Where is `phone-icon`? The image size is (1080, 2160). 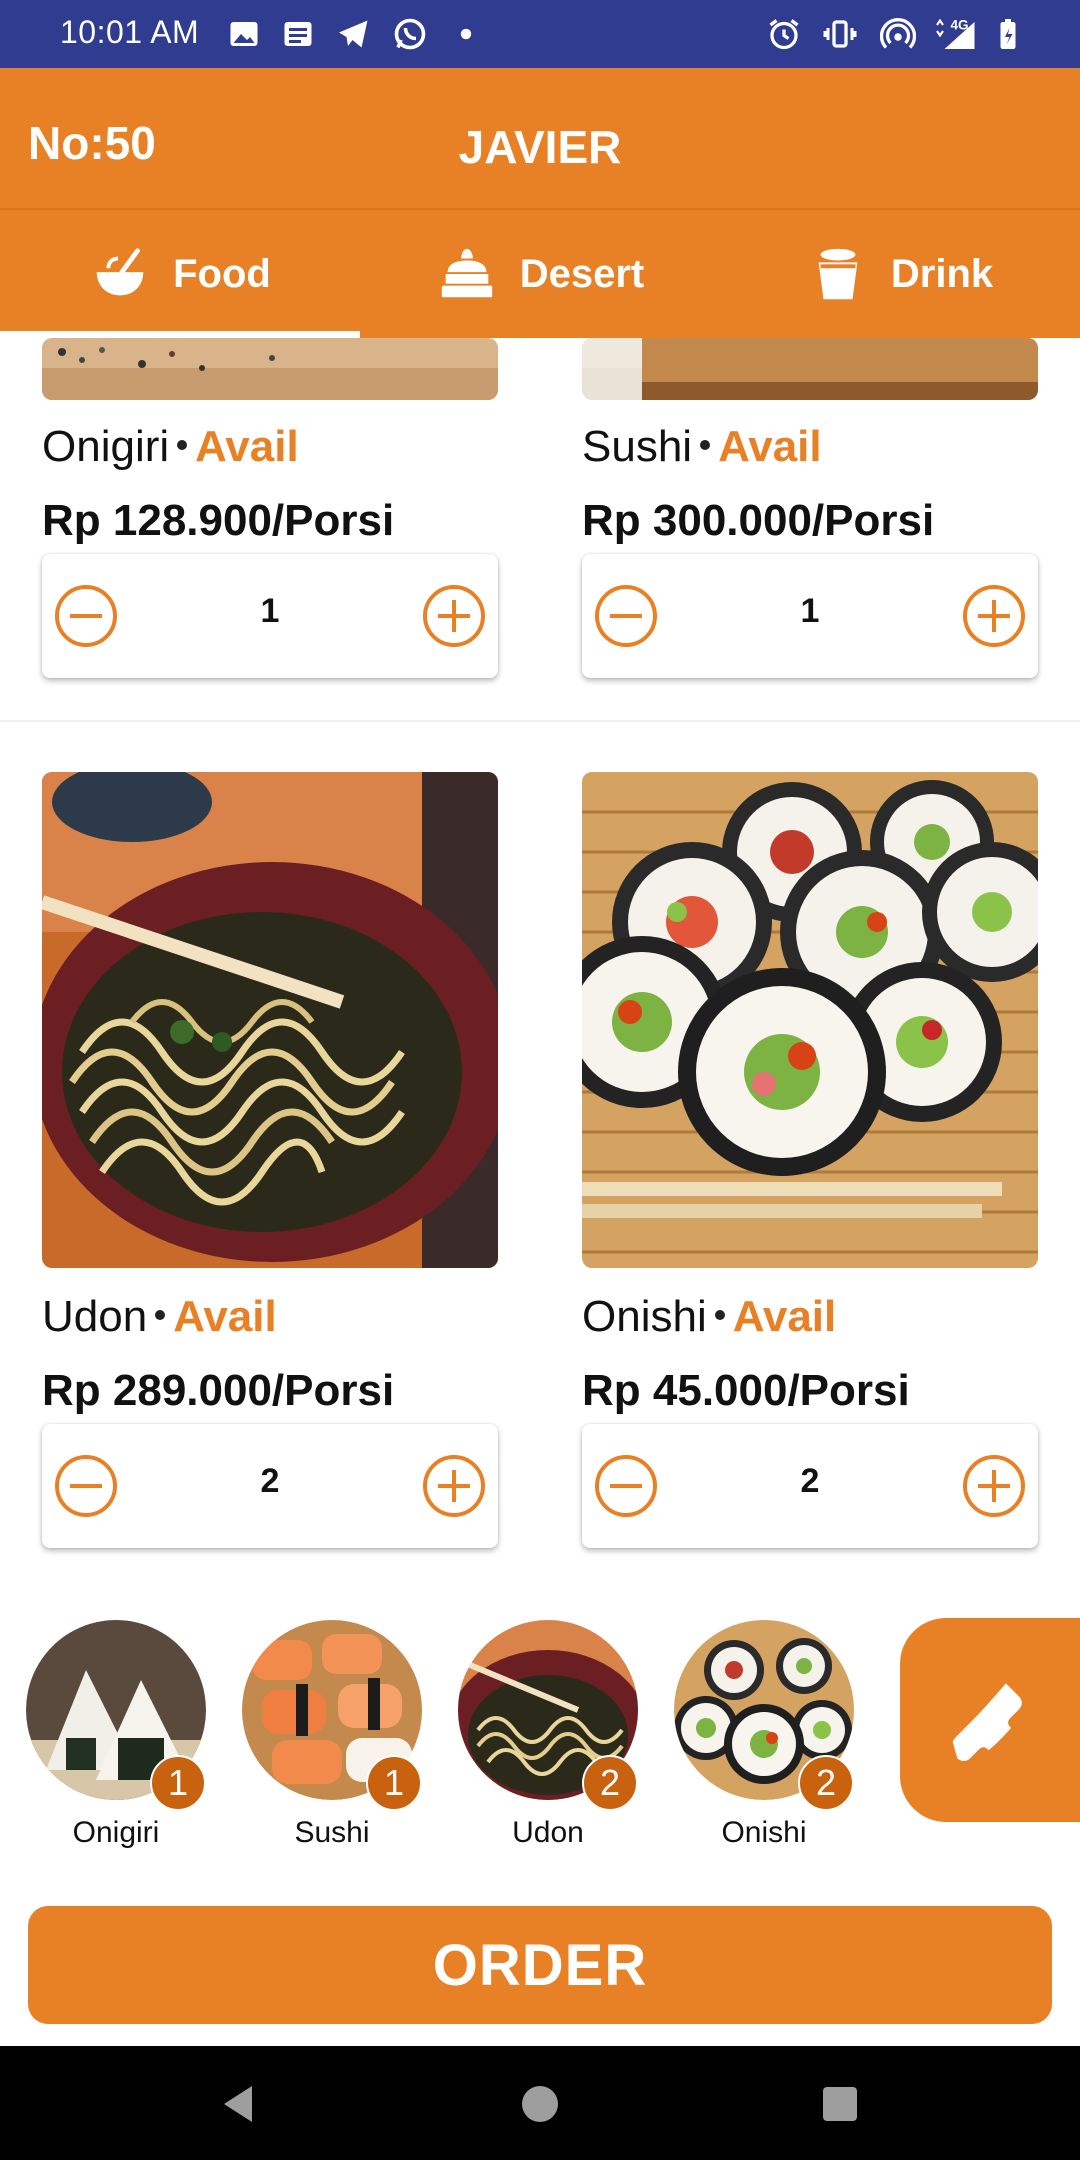
phone-icon is located at coordinates (987, 1722).